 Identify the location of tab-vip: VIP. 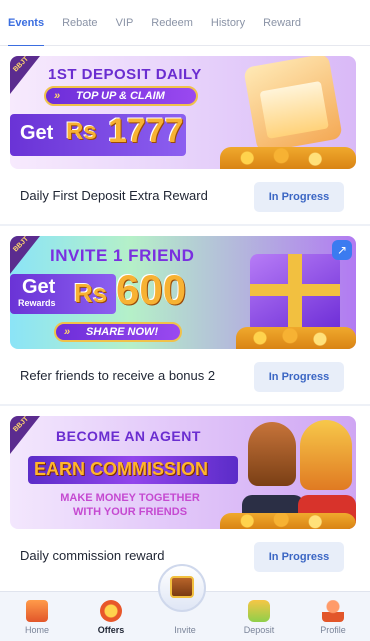
(125, 23).